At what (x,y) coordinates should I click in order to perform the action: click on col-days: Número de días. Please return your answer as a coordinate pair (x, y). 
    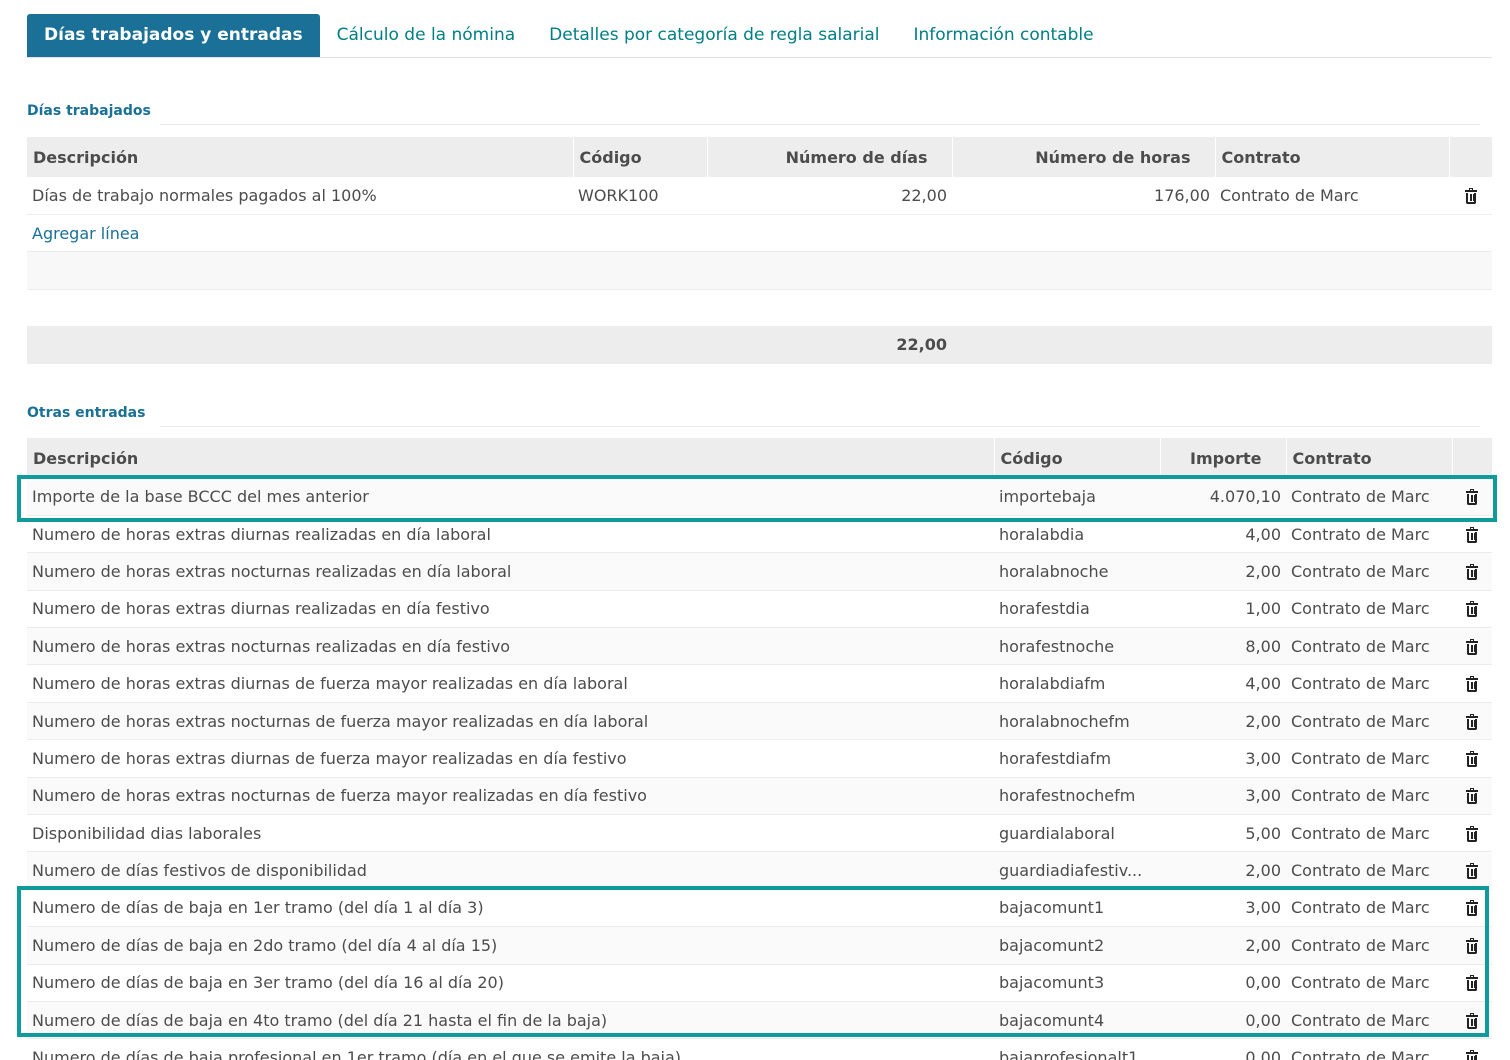
    Looking at the image, I should click on (830, 157).